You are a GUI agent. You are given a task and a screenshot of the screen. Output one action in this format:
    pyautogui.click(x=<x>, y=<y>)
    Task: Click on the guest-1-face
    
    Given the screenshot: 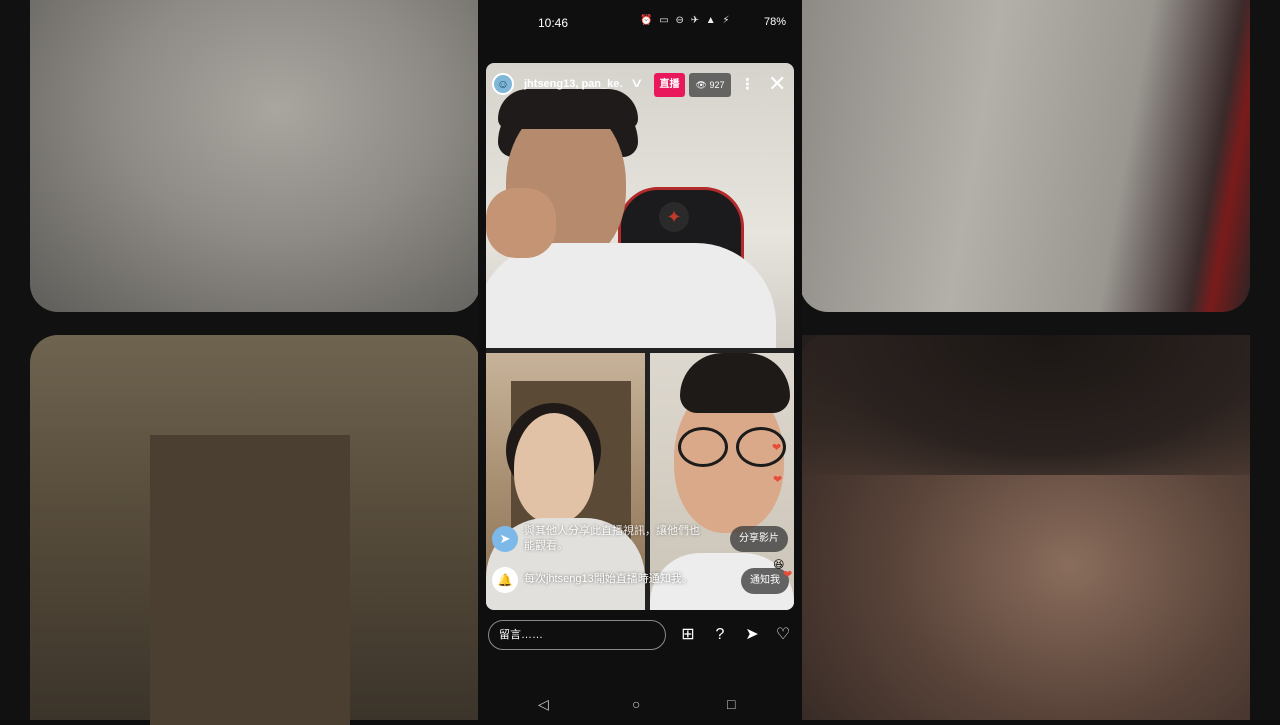 What is the action you would take?
    pyautogui.click(x=554, y=468)
    